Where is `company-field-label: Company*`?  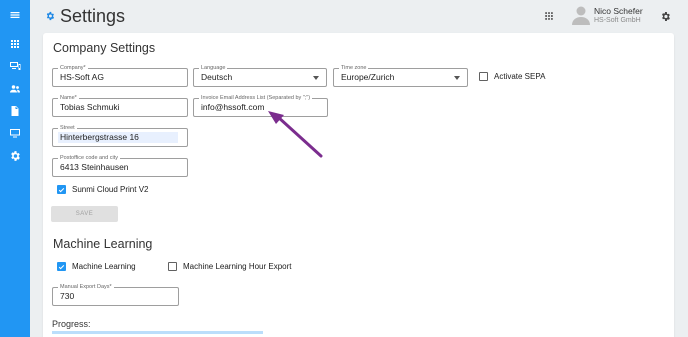
company-field-label: Company* is located at coordinates (73, 68).